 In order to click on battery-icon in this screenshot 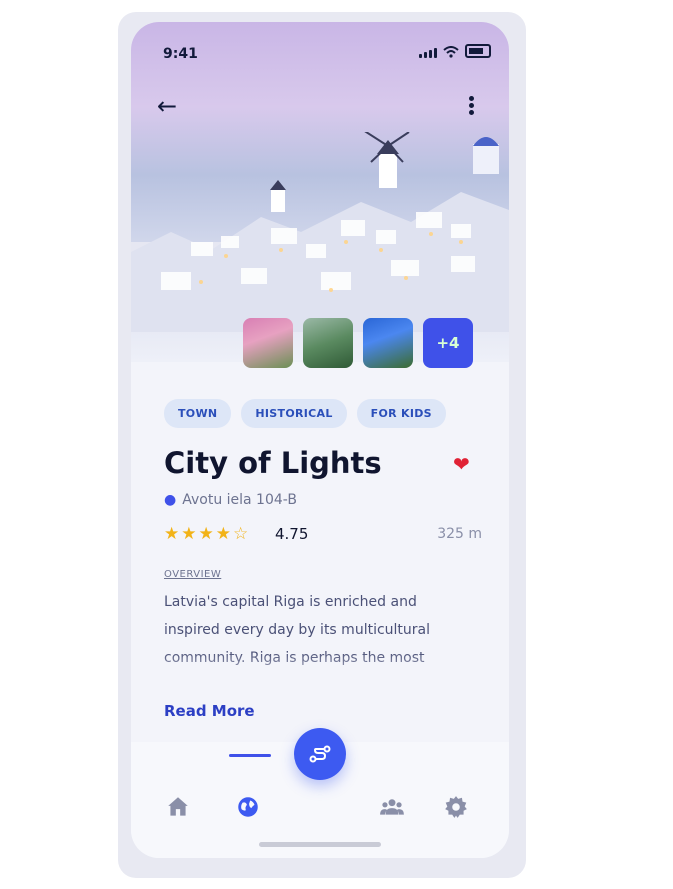, I will do `click(478, 51)`.